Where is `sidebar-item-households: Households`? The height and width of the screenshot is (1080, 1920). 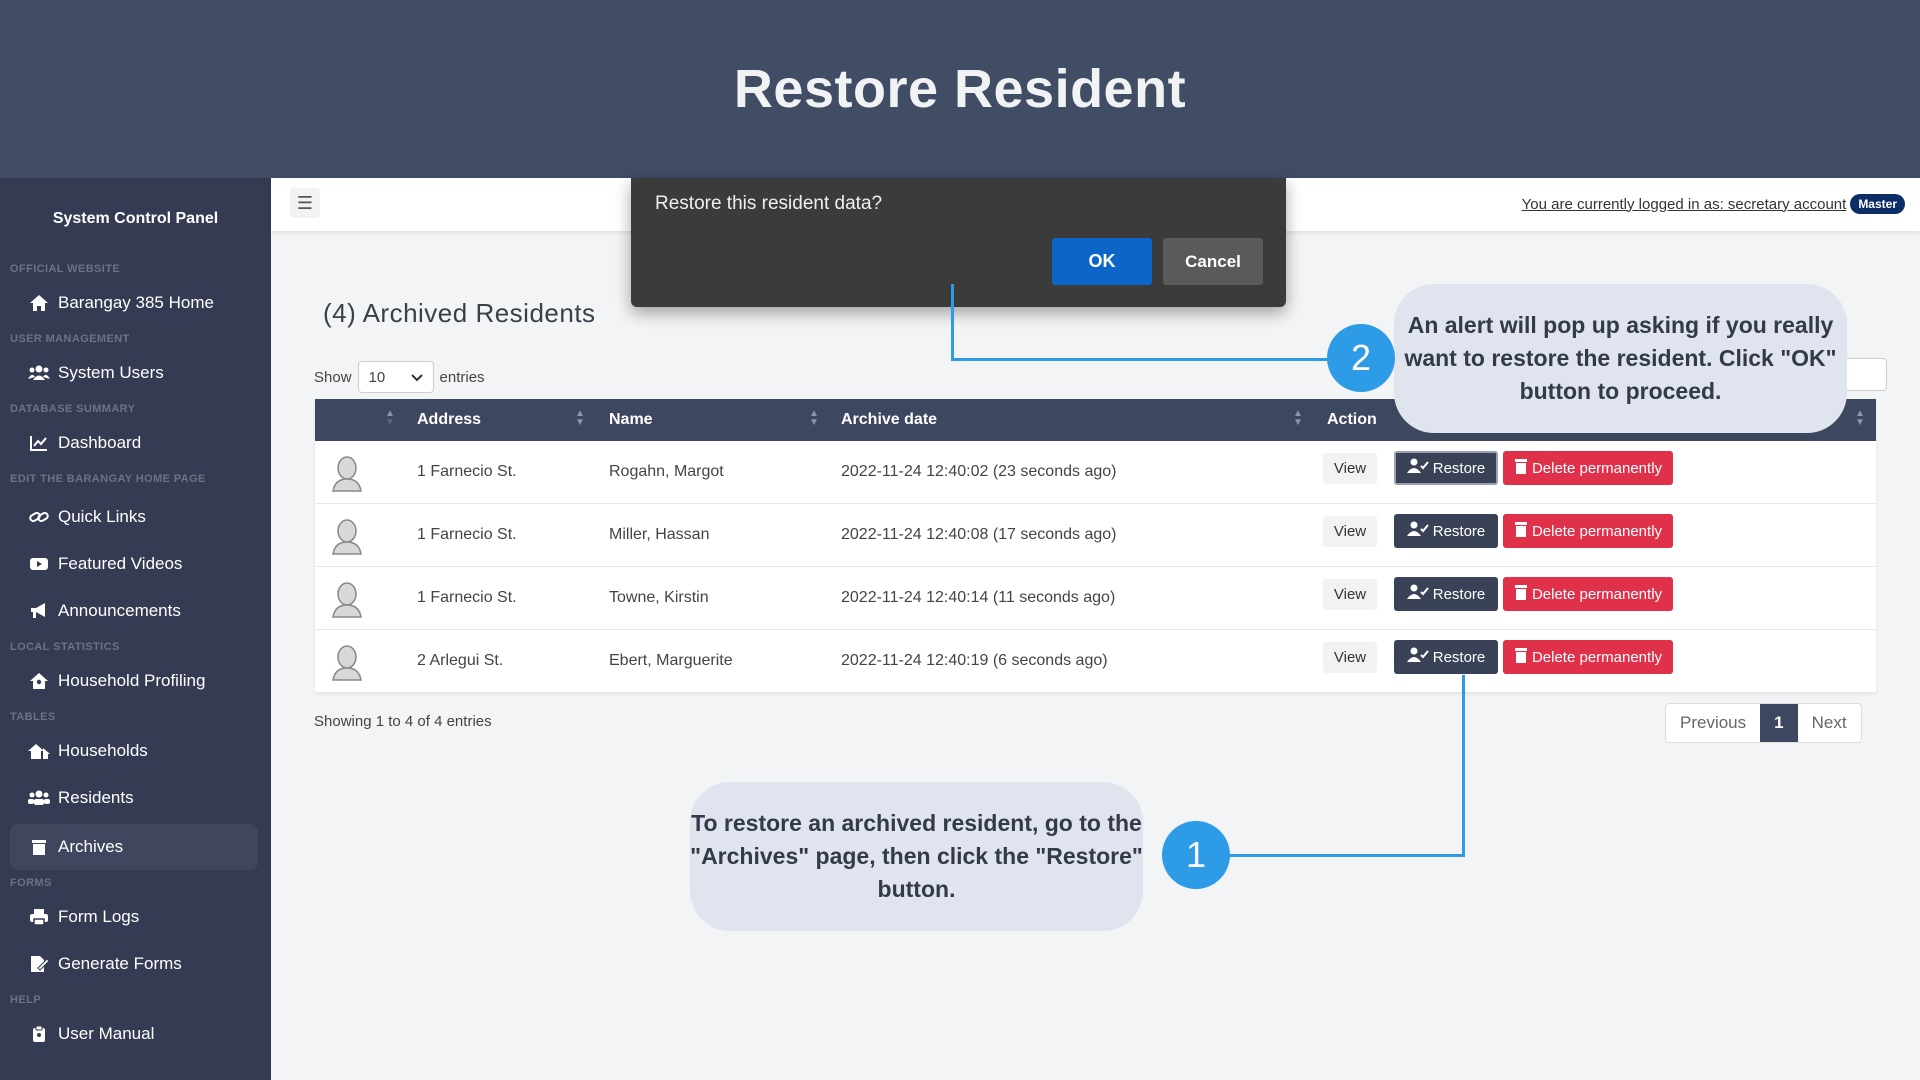
sidebar-item-households: Households is located at coordinates (134, 751).